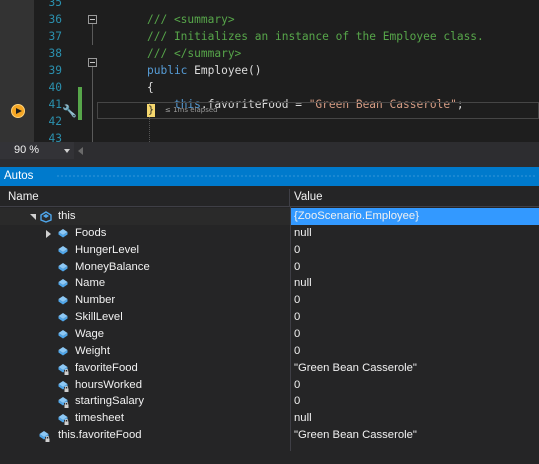  I want to click on autos-row: Weight 0, so click(269, 351).